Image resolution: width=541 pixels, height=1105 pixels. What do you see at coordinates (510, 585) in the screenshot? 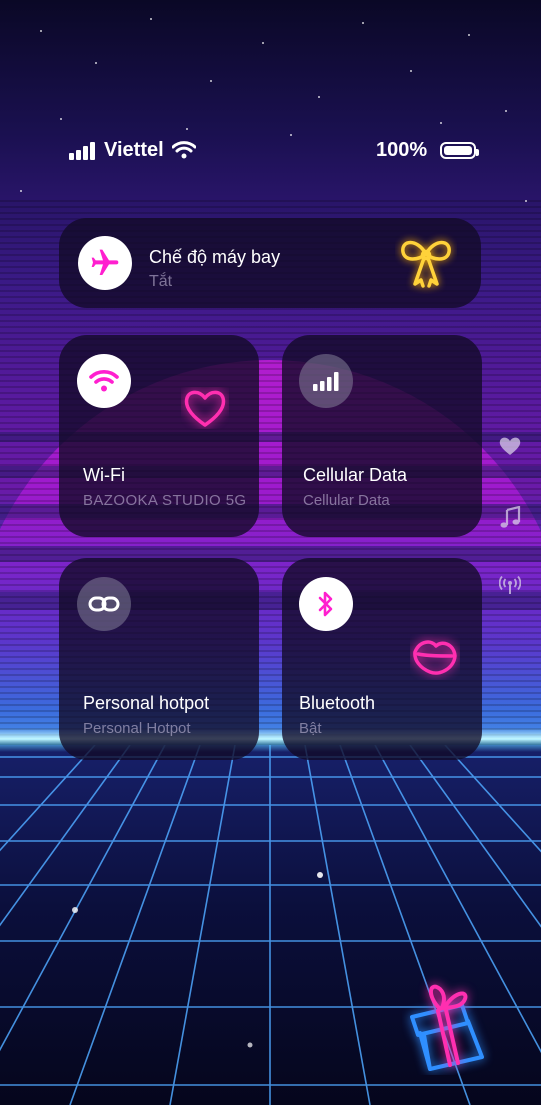
I see `broadcast-icon` at bounding box center [510, 585].